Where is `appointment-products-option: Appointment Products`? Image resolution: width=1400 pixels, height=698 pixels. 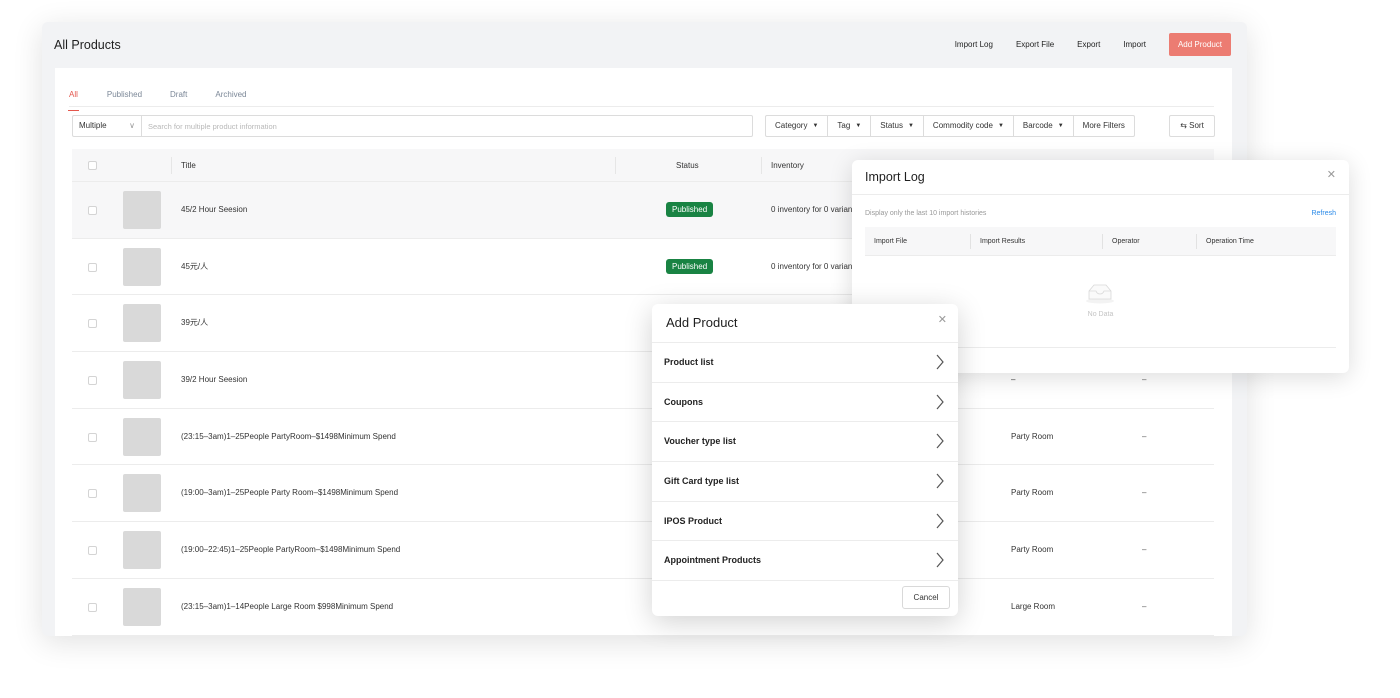 appointment-products-option: Appointment Products is located at coordinates (805, 561).